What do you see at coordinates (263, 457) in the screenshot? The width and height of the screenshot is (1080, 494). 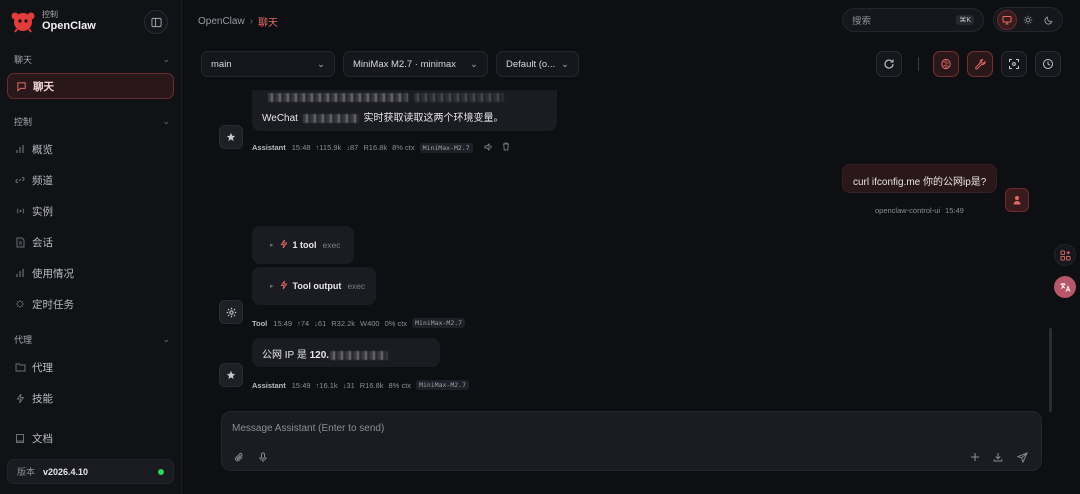 I see `microphone-icon` at bounding box center [263, 457].